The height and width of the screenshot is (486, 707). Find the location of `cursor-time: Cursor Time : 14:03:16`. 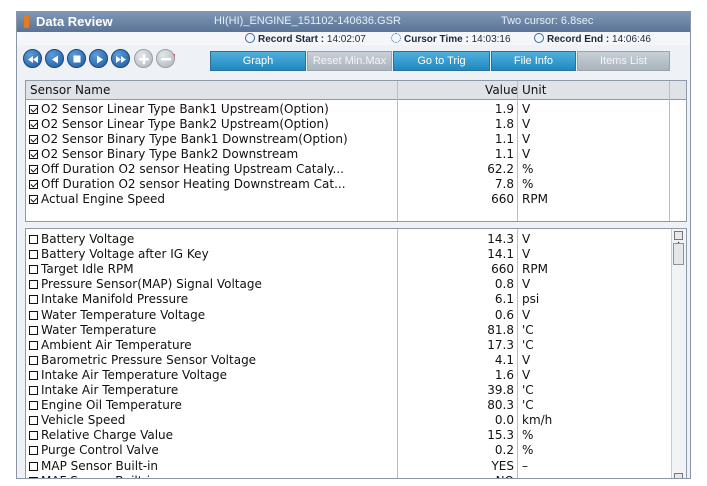

cursor-time: Cursor Time : 14:03:16 is located at coordinates (451, 39).